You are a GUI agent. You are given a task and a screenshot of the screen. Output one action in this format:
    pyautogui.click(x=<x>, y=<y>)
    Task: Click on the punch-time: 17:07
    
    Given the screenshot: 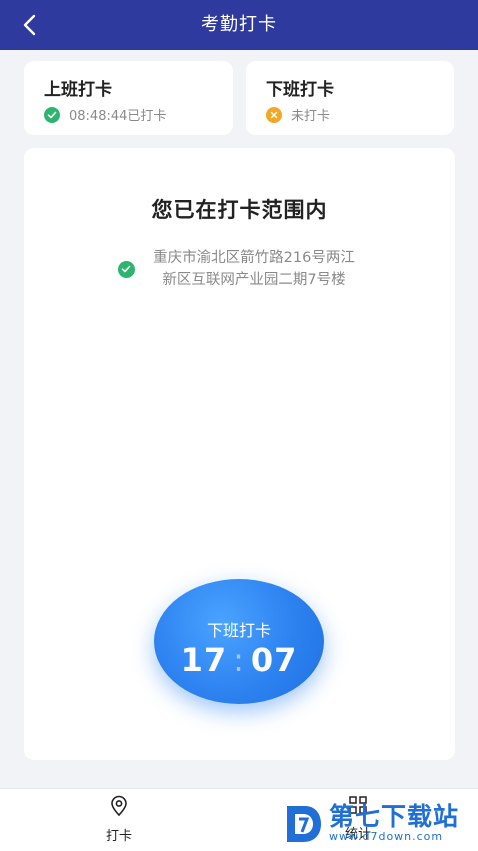 What is the action you would take?
    pyautogui.click(x=239, y=660)
    